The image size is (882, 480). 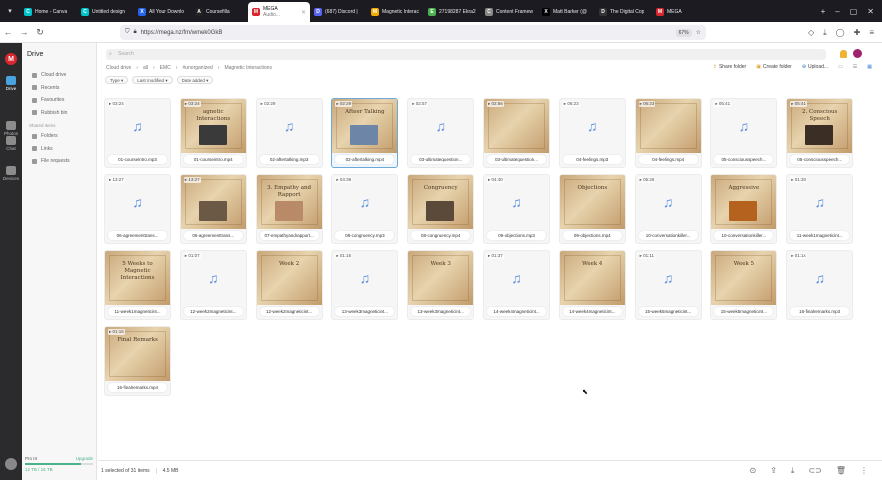 What do you see at coordinates (279, 12) in the screenshot?
I see `browser-tab: M MEGA Audio... ✕` at bounding box center [279, 12].